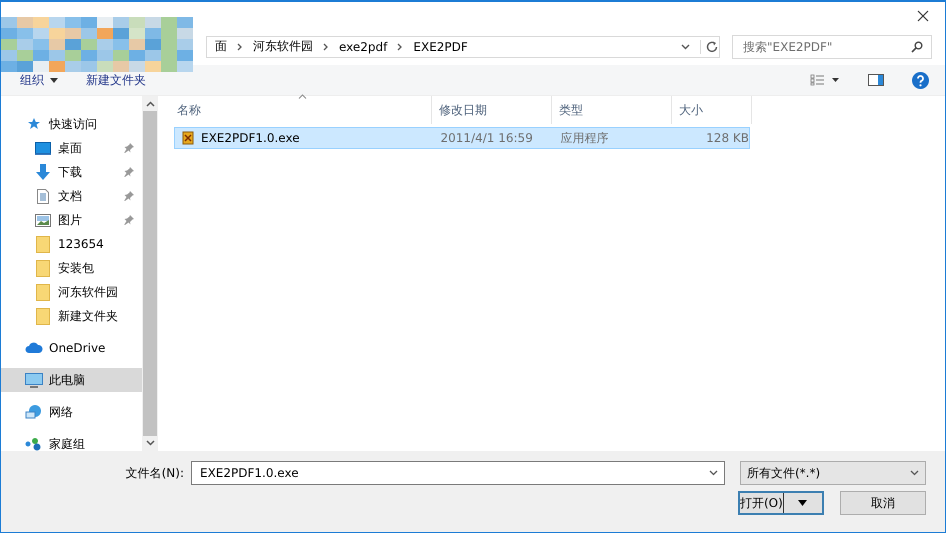 The width and height of the screenshot is (946, 533). Describe the element at coordinates (71, 292) in the screenshot. I see `sidebar-item: 河东软件园` at that location.